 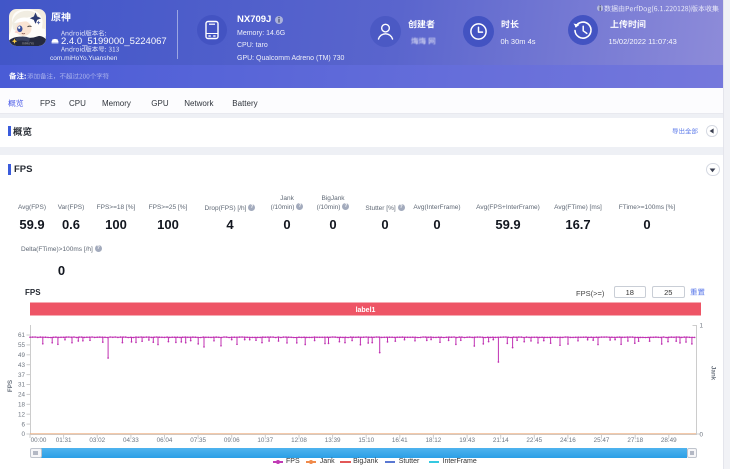 I want to click on svg-text: 37, so click(x=22, y=375).